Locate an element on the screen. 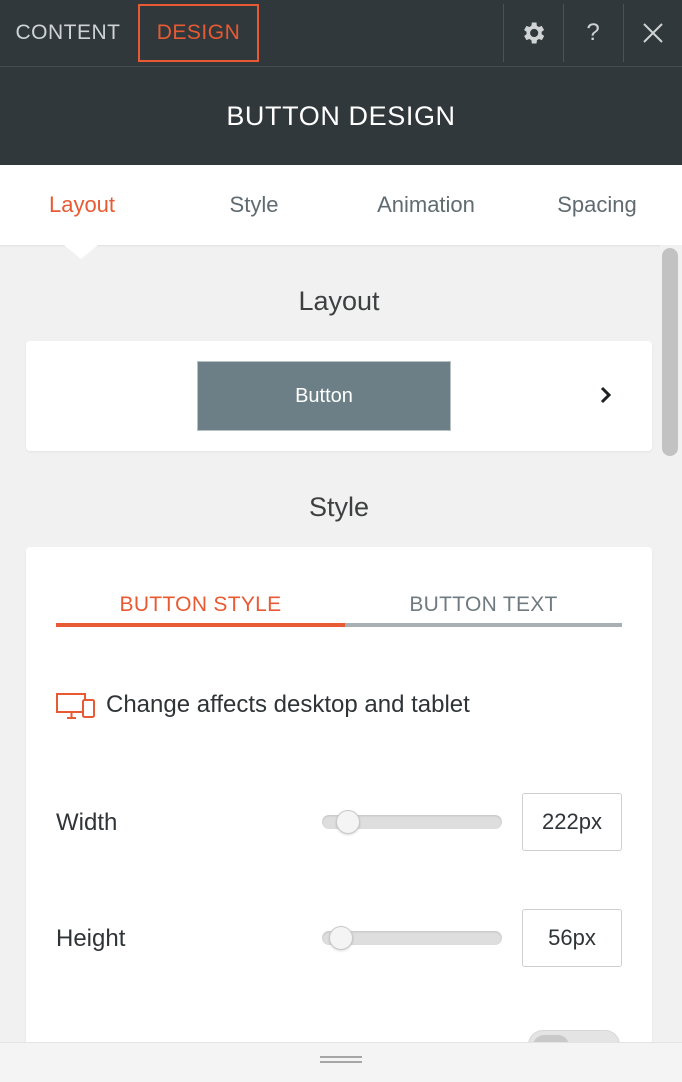 Image resolution: width=682 pixels, height=1082 pixels. desktop-tablet-icon is located at coordinates (75, 706).